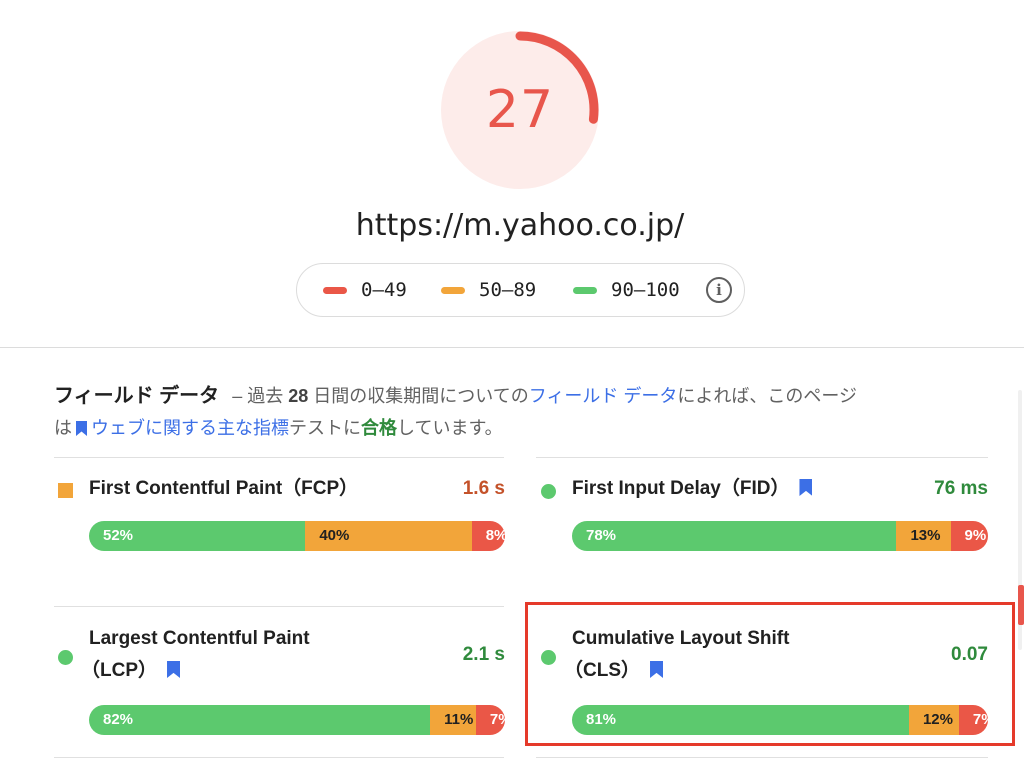 This screenshot has width=1024, height=766. What do you see at coordinates (137, 396) in the screenshot?
I see `field-data-title: フィールド データ` at bounding box center [137, 396].